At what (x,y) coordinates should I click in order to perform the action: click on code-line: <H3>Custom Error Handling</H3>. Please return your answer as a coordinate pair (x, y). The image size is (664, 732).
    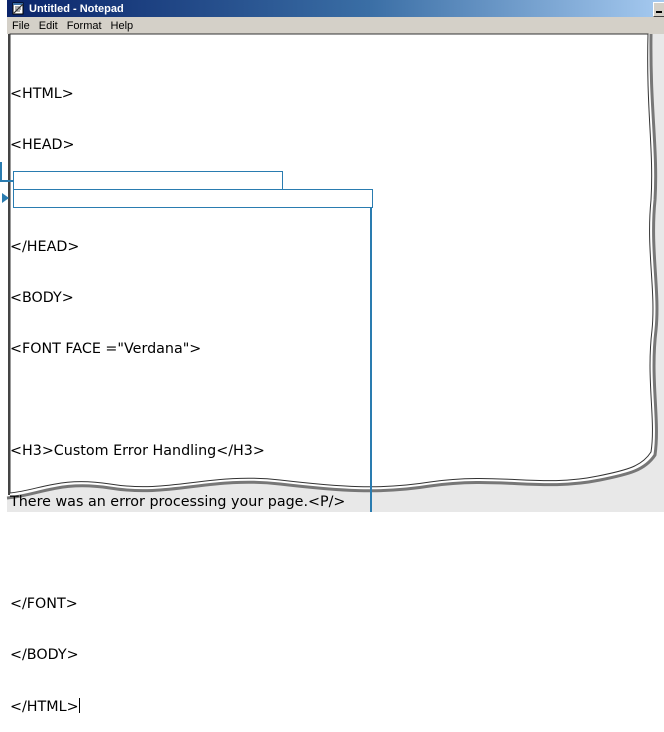
    Looking at the image, I should click on (137, 451).